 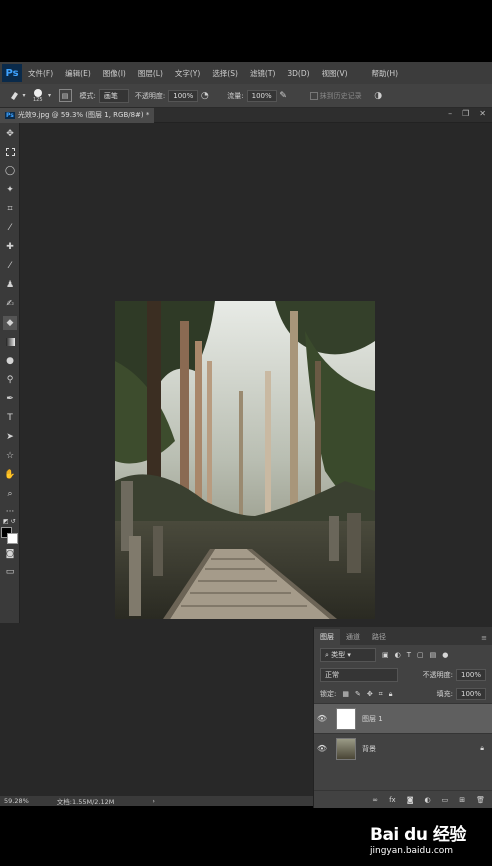 I want to click on lock-label: 锁定:, so click(x=328, y=694).